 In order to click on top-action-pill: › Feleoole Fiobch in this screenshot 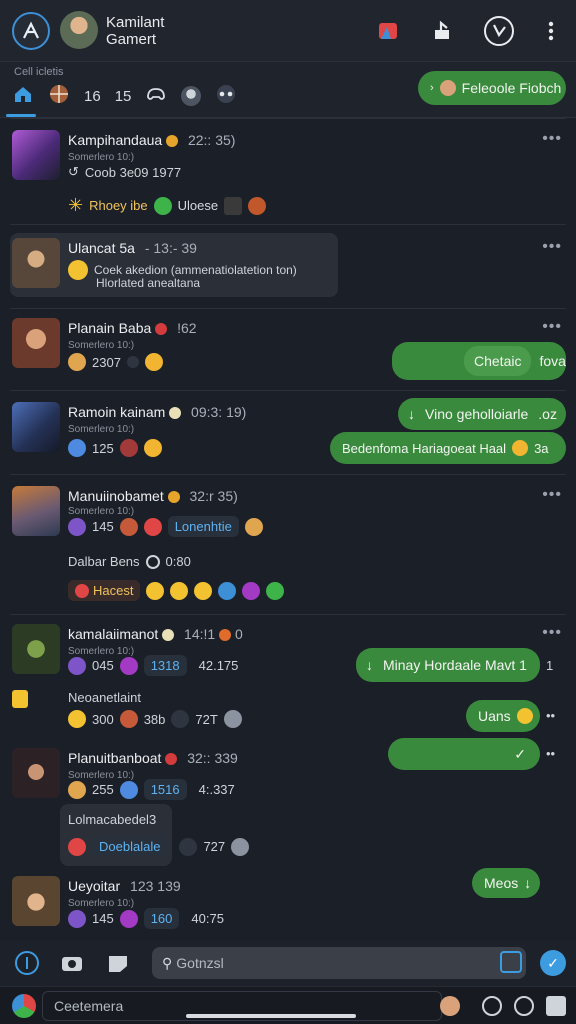, I will do `click(492, 88)`.